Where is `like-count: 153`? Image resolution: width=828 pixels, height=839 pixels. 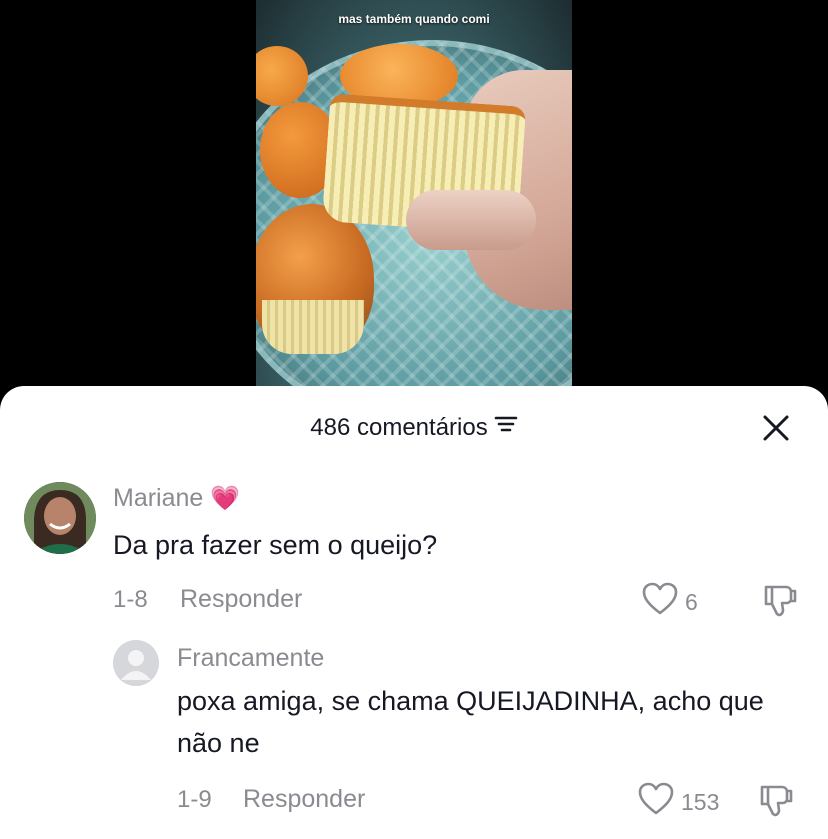 like-count: 153 is located at coordinates (700, 802).